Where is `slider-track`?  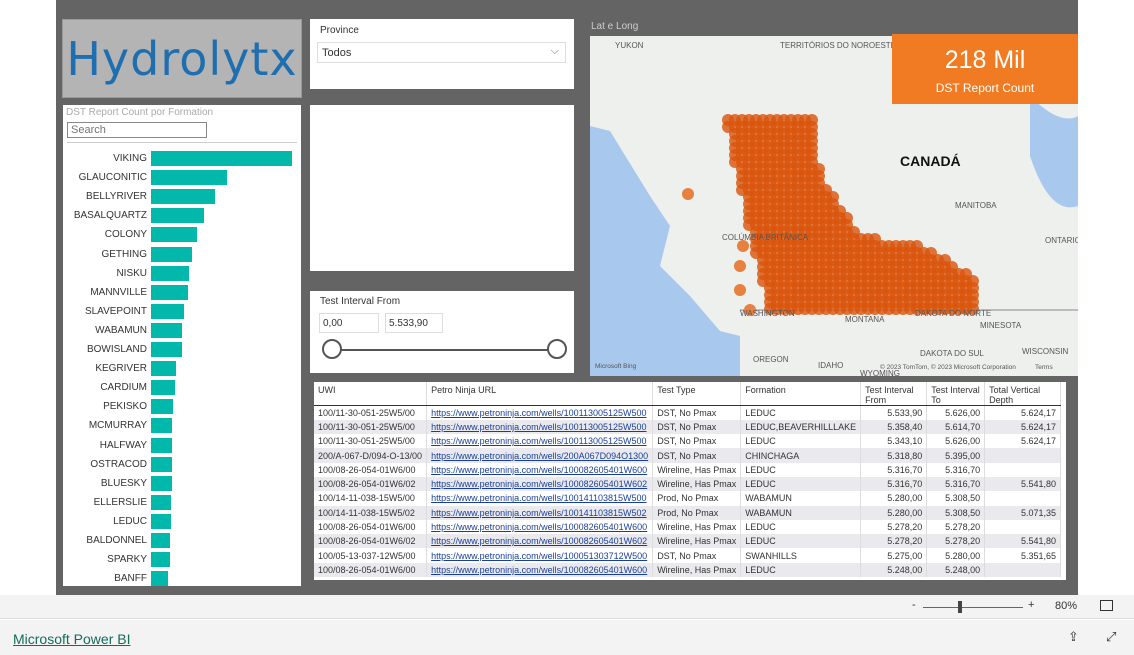
slider-track is located at coordinates (444, 350).